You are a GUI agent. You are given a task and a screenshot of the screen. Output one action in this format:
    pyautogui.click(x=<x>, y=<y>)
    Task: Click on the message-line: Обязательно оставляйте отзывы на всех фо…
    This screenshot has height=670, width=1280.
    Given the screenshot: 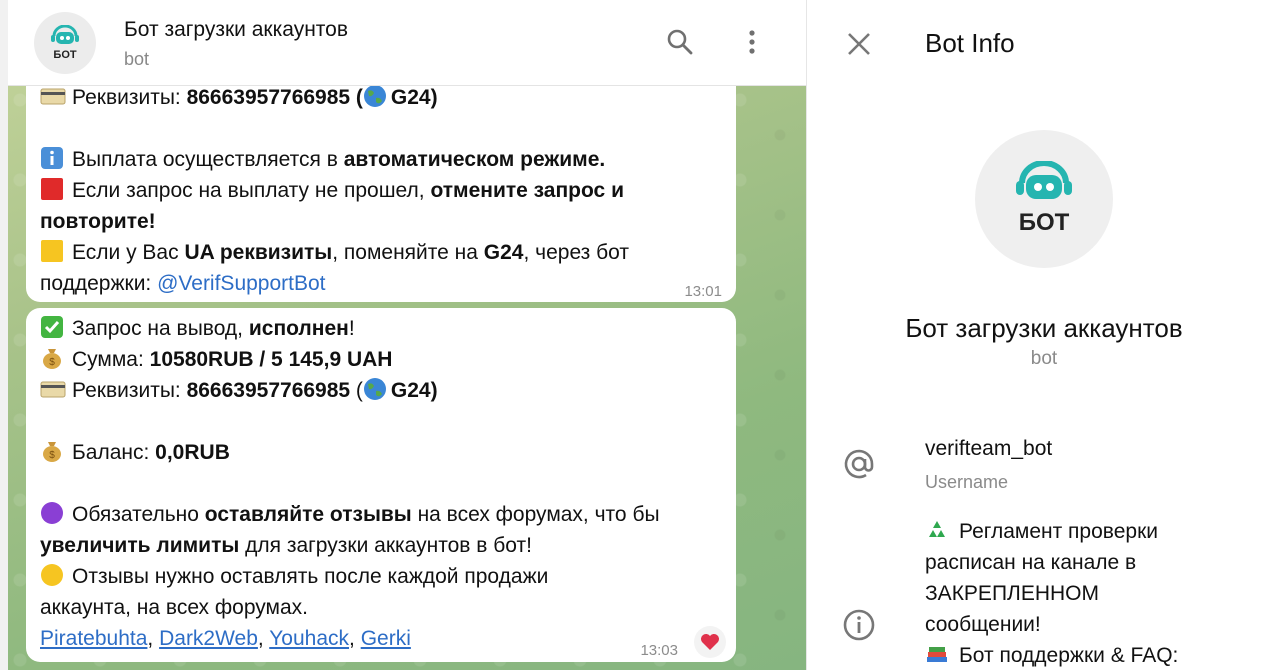 What is the action you would take?
    pyautogui.click(x=381, y=514)
    